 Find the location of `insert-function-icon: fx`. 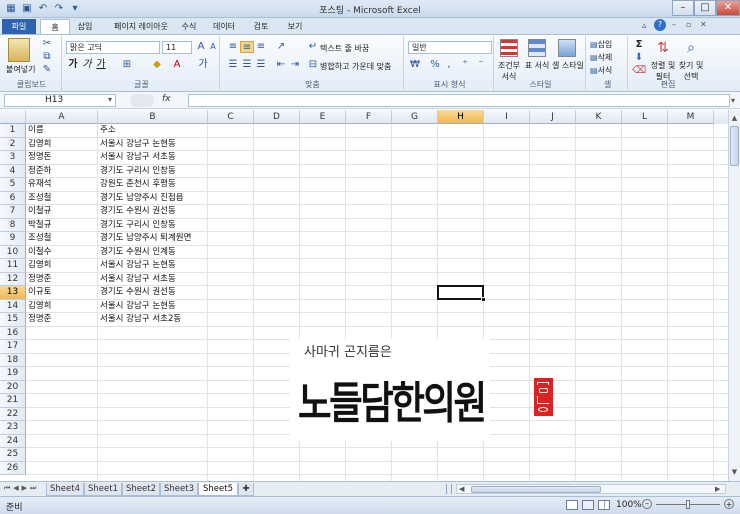

insert-function-icon: fx is located at coordinates (166, 99).